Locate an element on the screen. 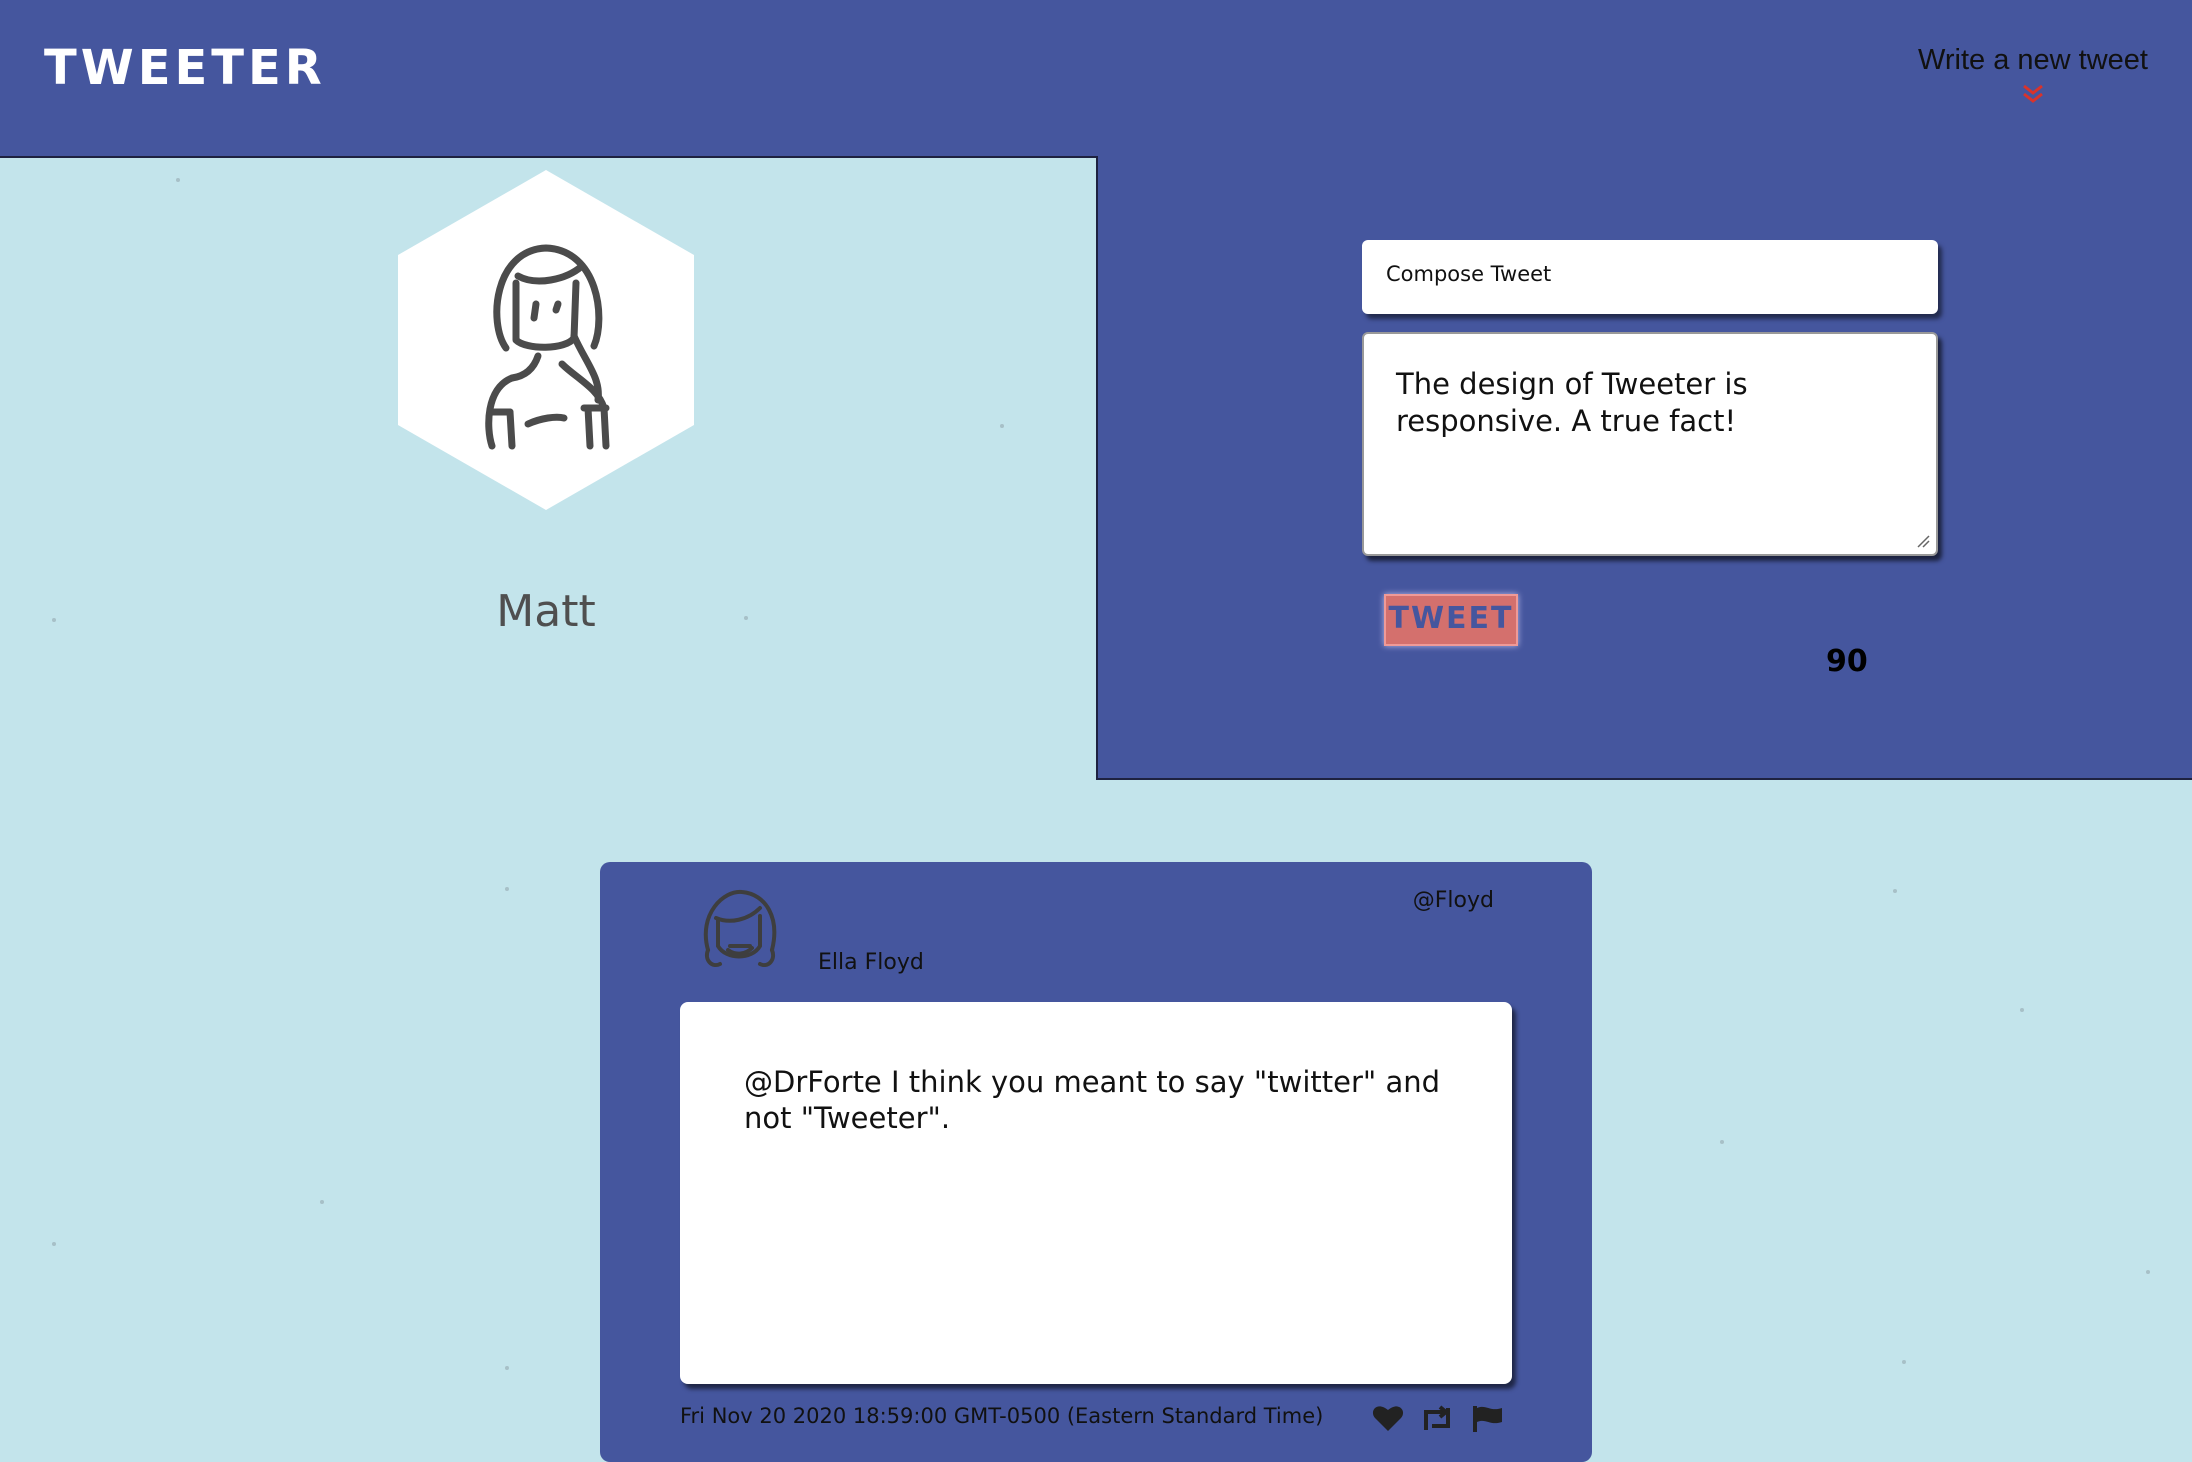 The width and height of the screenshot is (2192, 1462). heart-icon is located at coordinates (1388, 1420).